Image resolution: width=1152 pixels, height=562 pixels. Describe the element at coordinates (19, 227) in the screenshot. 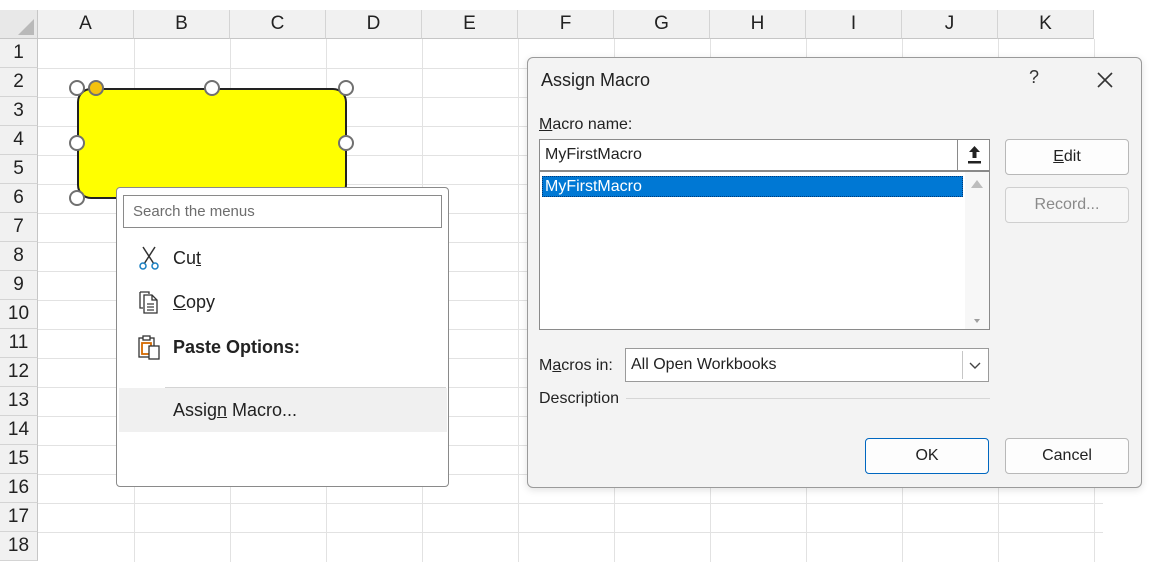

I see `row-header-7: 7` at that location.